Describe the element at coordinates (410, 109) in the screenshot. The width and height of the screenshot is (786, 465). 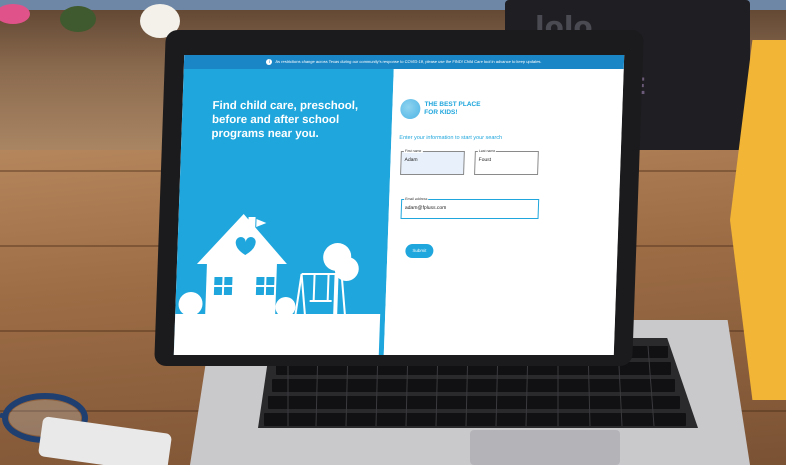
I see `kids-logo-icon` at that location.